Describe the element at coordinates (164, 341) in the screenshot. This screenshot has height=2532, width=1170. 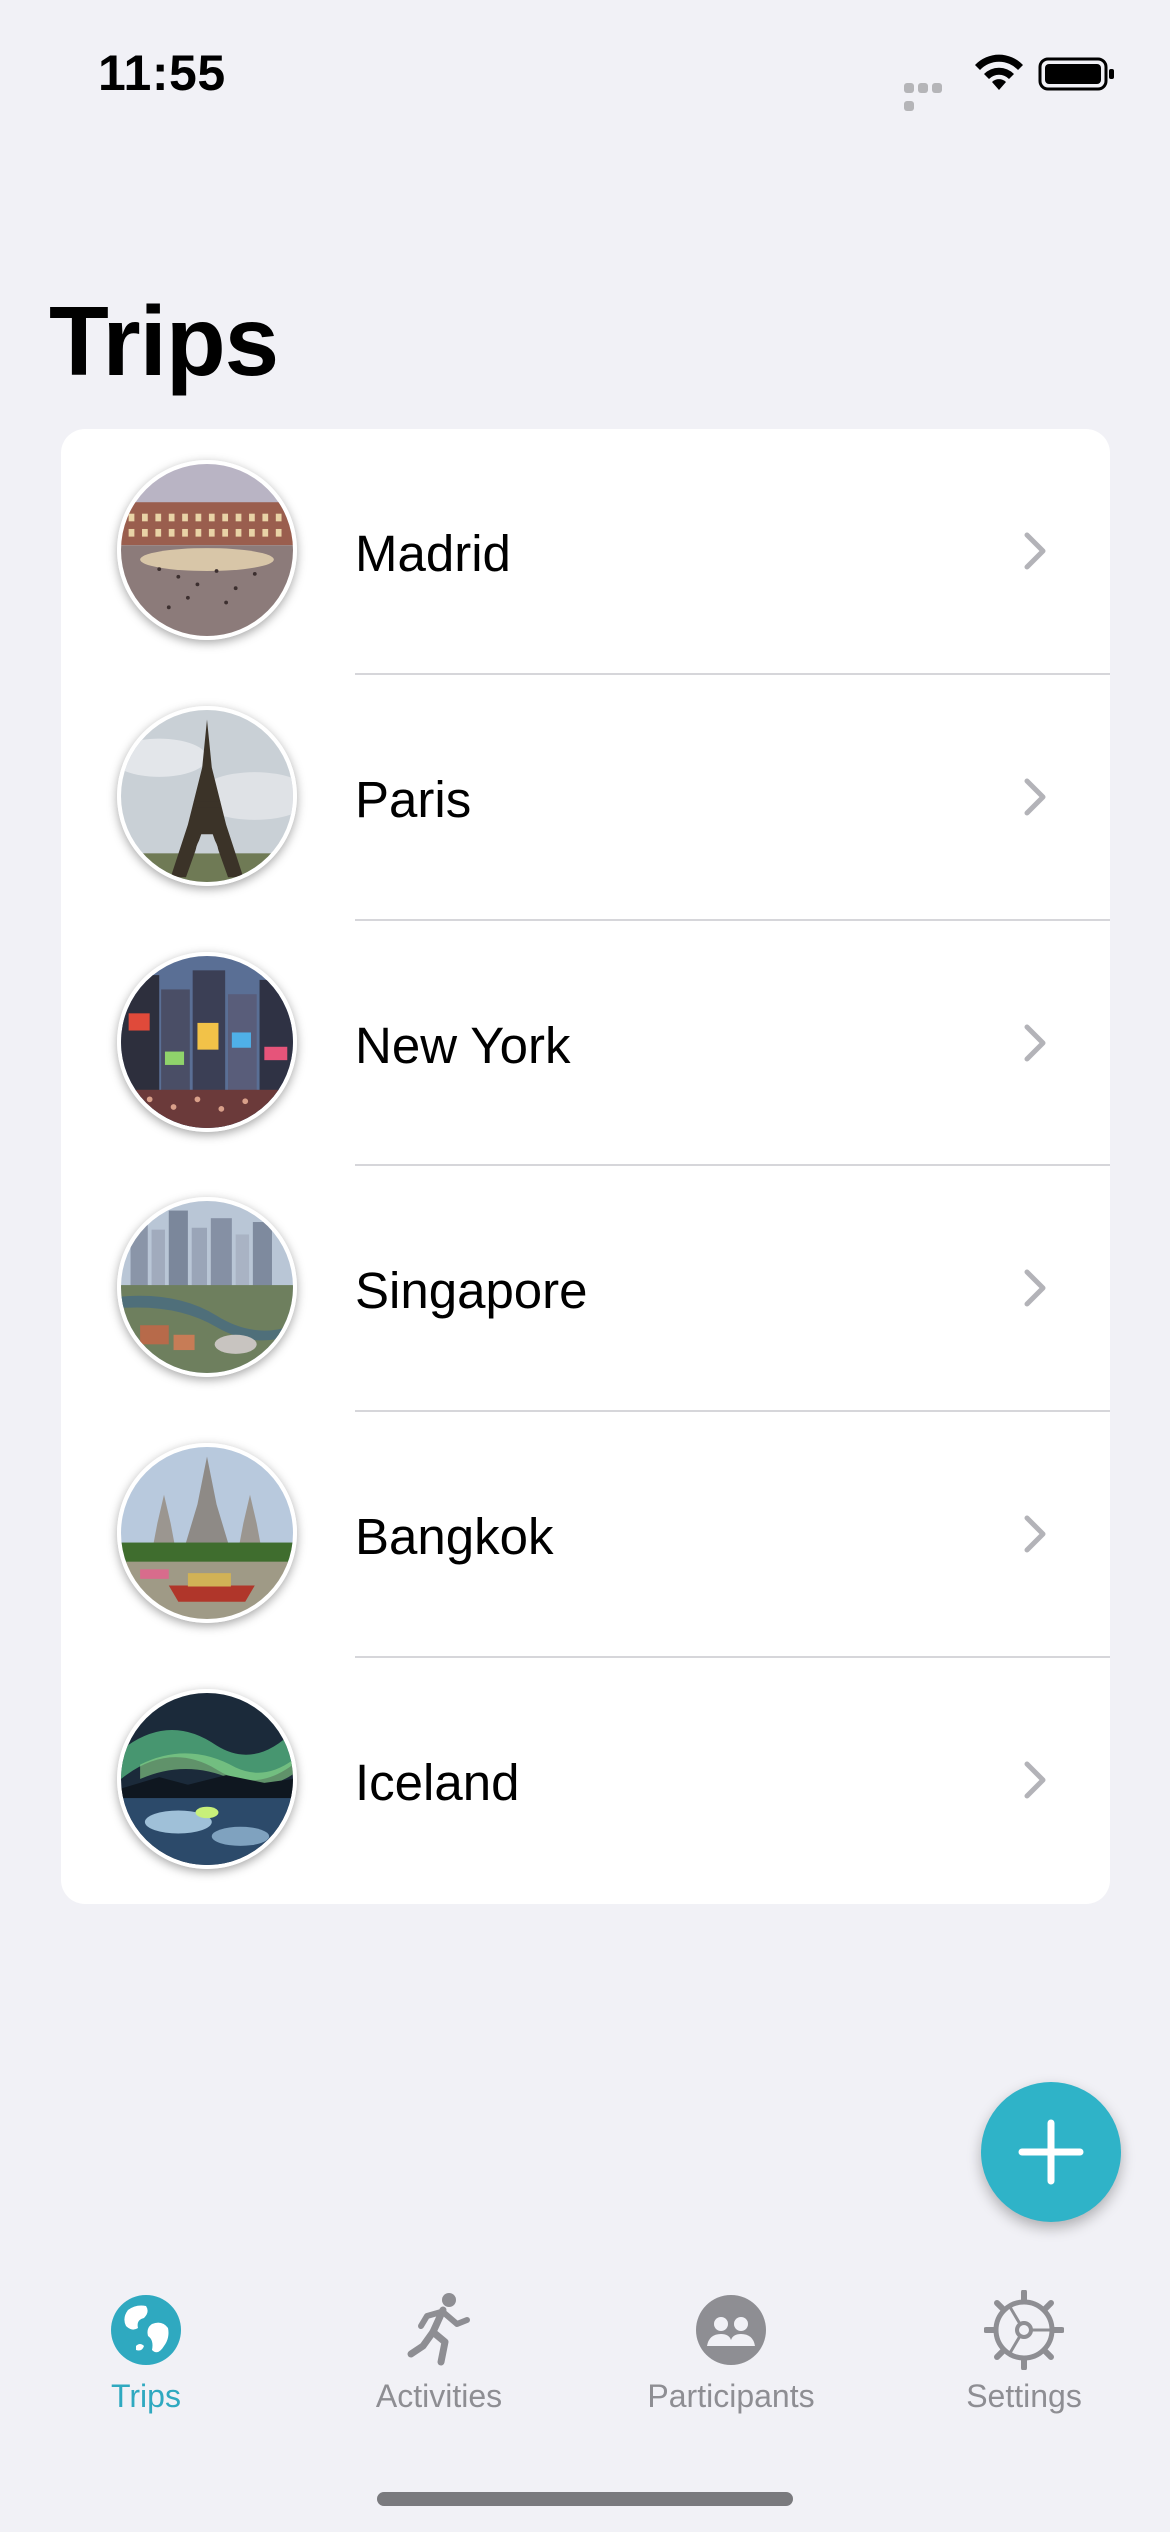
I see `page-title: Trips` at that location.